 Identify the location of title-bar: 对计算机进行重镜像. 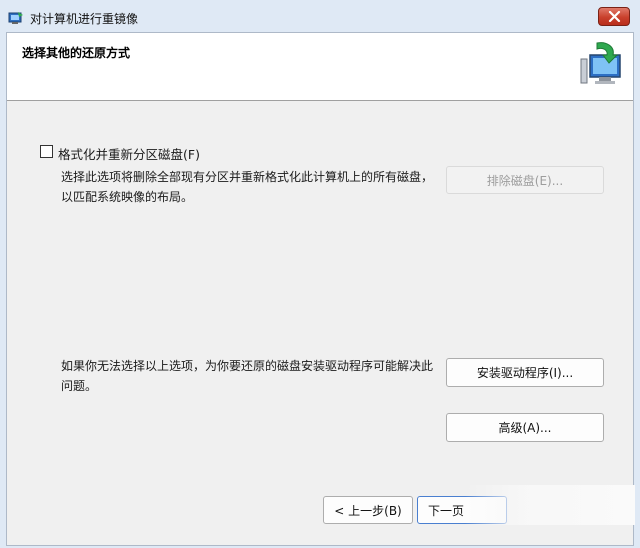
(320, 17).